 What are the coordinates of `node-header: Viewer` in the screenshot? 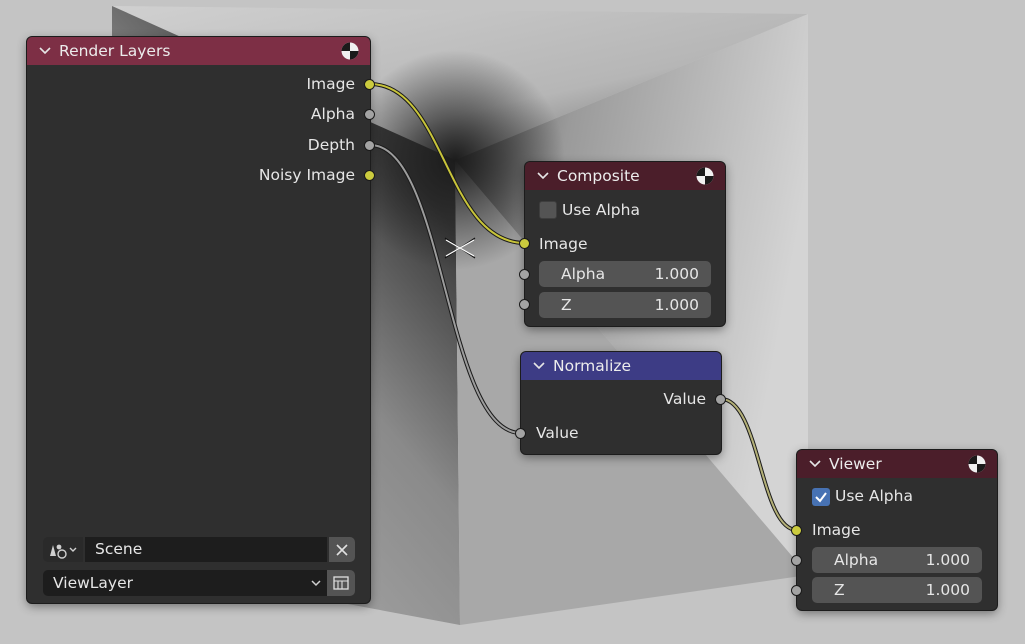 It's located at (897, 464).